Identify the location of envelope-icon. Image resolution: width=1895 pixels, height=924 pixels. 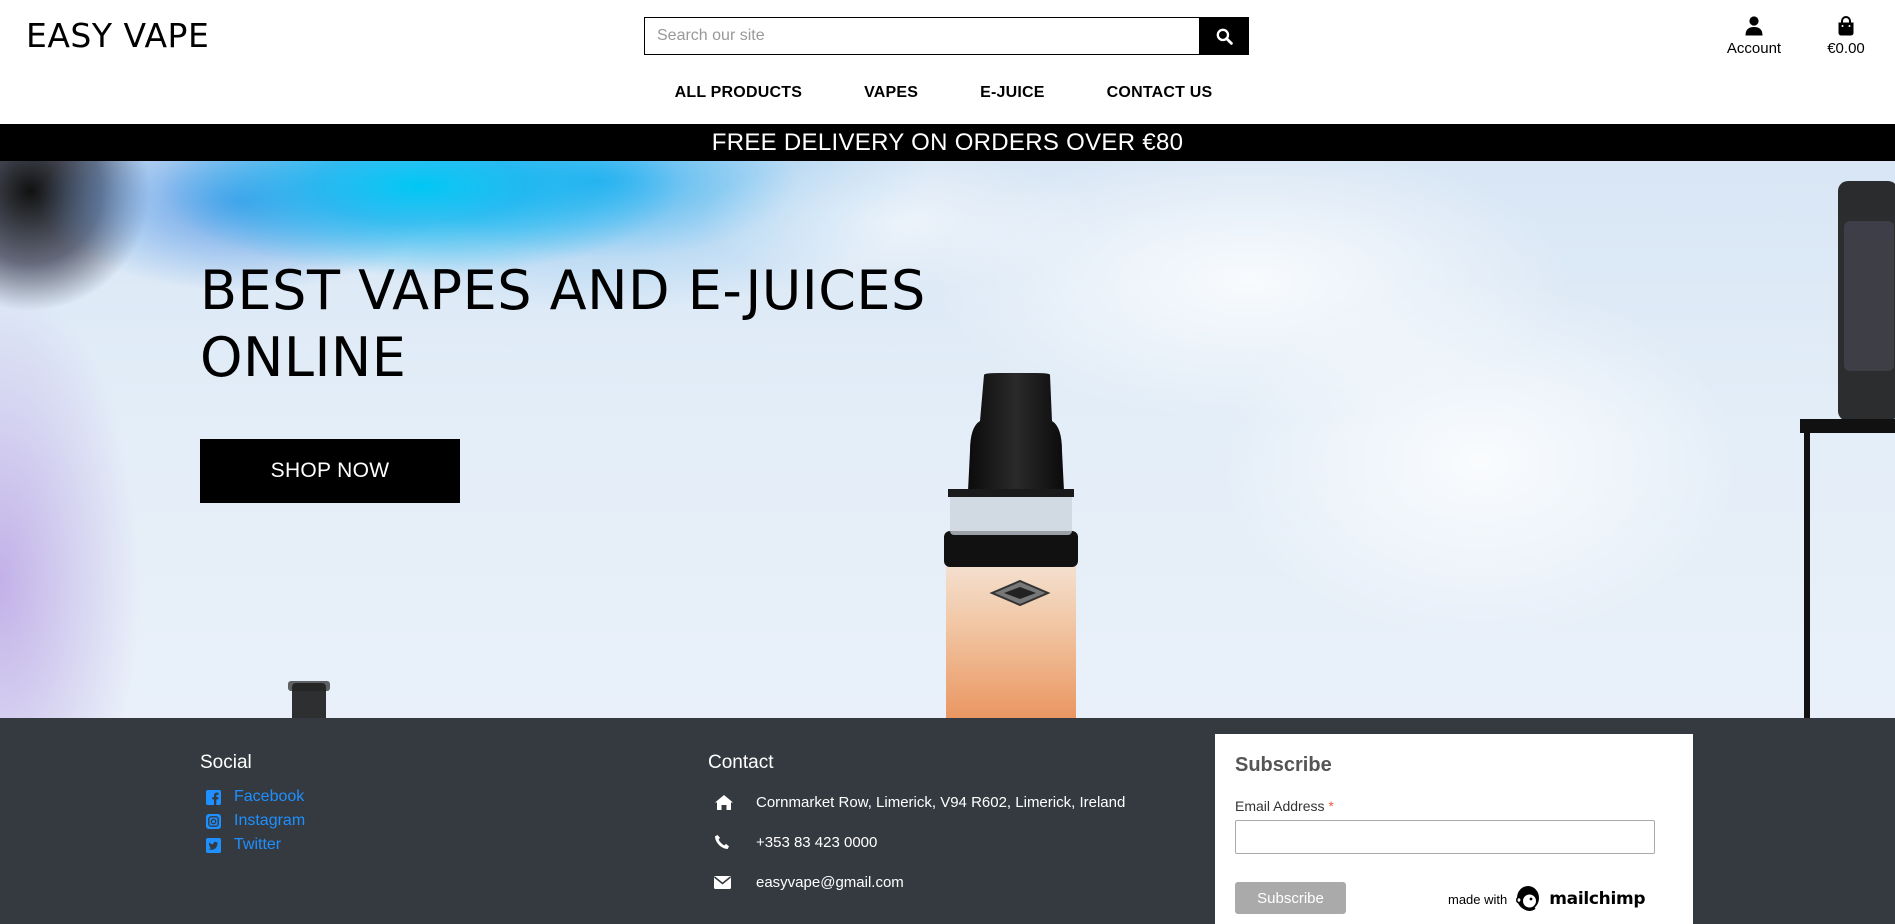
(722, 882).